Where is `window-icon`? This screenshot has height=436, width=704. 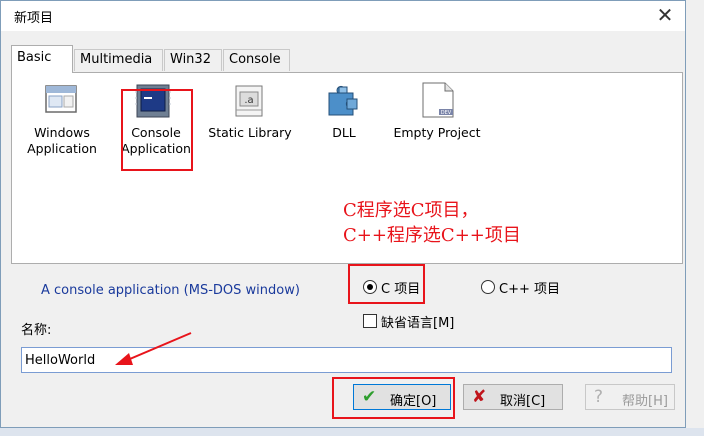
window-icon is located at coordinates (61, 99).